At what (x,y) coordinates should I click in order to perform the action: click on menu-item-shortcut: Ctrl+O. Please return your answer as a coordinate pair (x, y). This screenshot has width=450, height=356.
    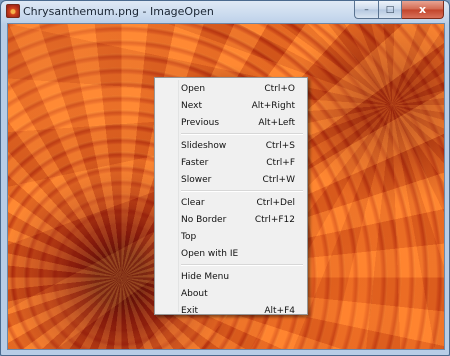
    Looking at the image, I should click on (279, 88).